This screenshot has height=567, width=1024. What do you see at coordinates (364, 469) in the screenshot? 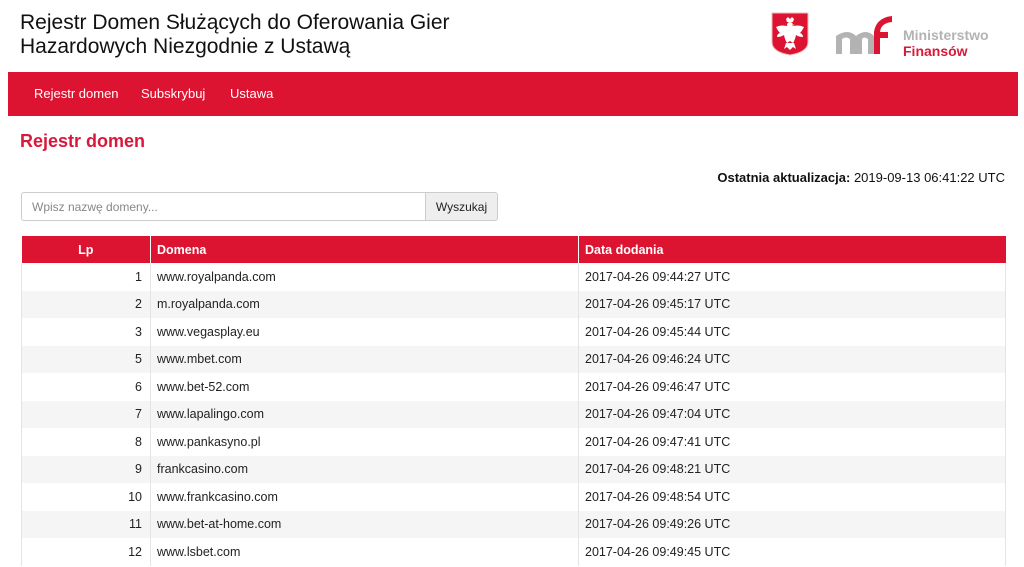
I see `row-domain: frankcasino.com` at bounding box center [364, 469].